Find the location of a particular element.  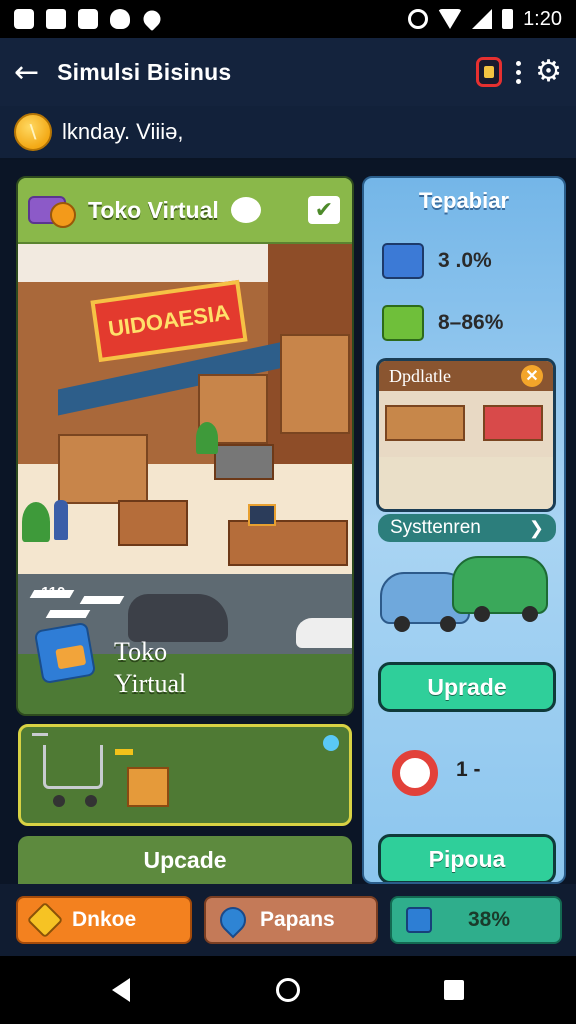

app-notification-icon is located at coordinates (56, 19).